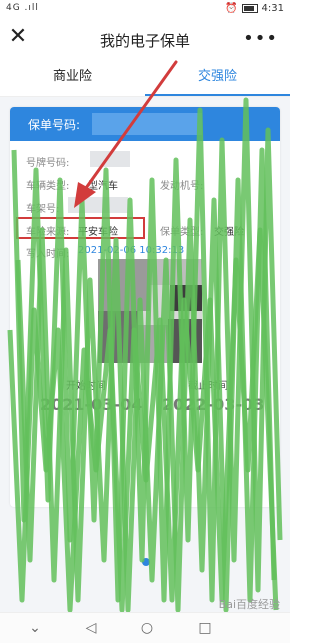 The height and width of the screenshot is (643, 320). Describe the element at coordinates (182, 186) in the screenshot. I see `engine-label: 发动机号:` at that location.